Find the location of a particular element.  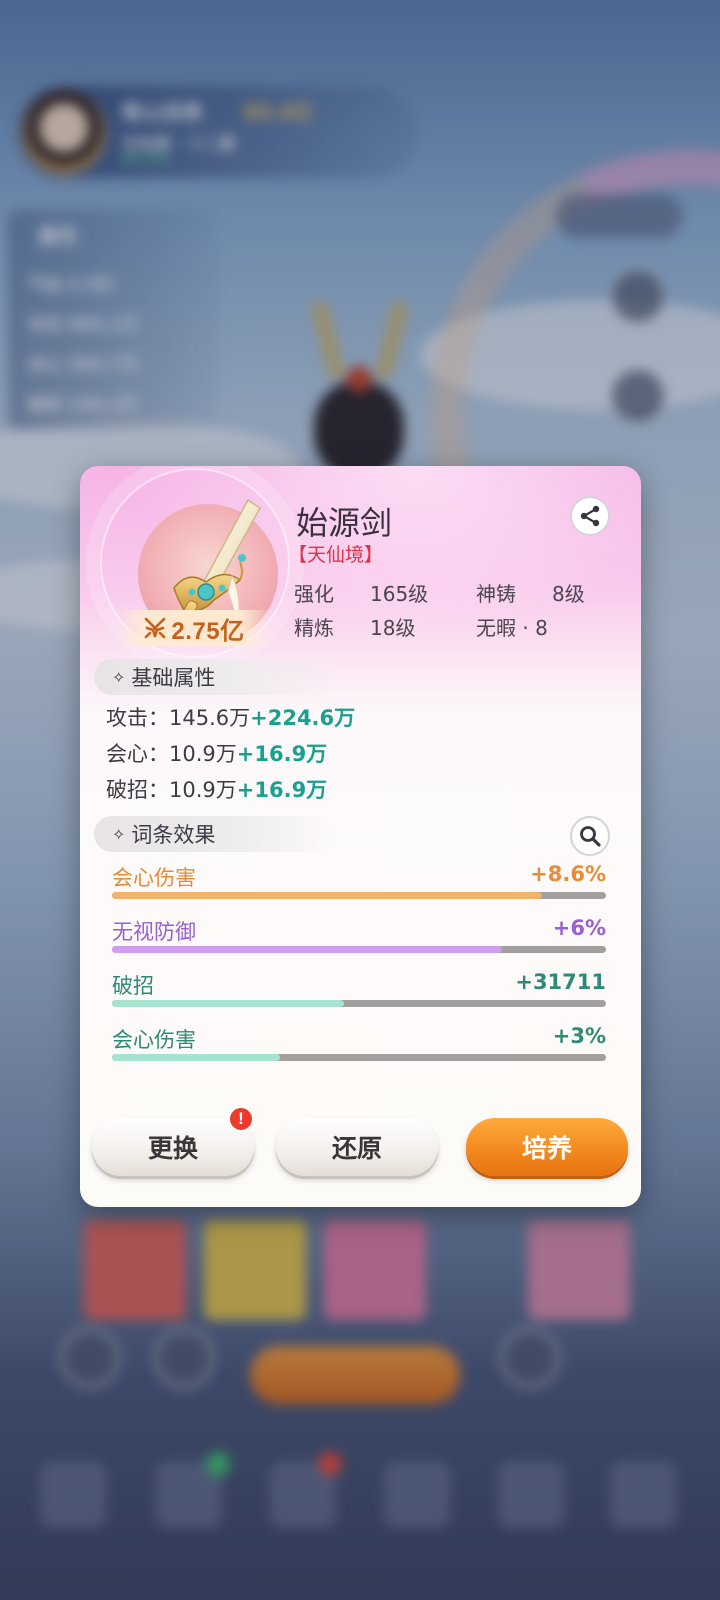

affix-row: 会心伤害 +3% is located at coordinates (359, 1049).